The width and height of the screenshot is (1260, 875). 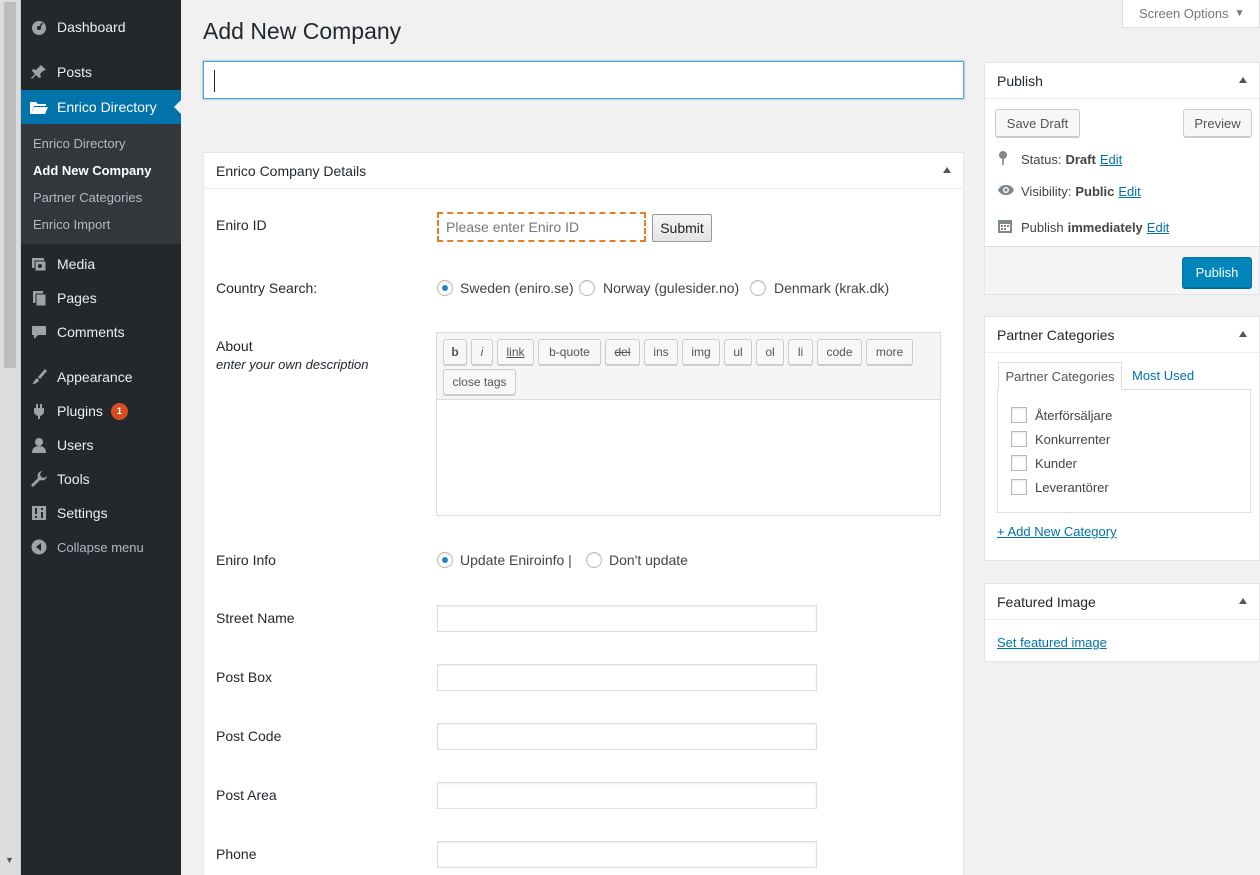 I want to click on radio-dont-update, so click(x=594, y=560).